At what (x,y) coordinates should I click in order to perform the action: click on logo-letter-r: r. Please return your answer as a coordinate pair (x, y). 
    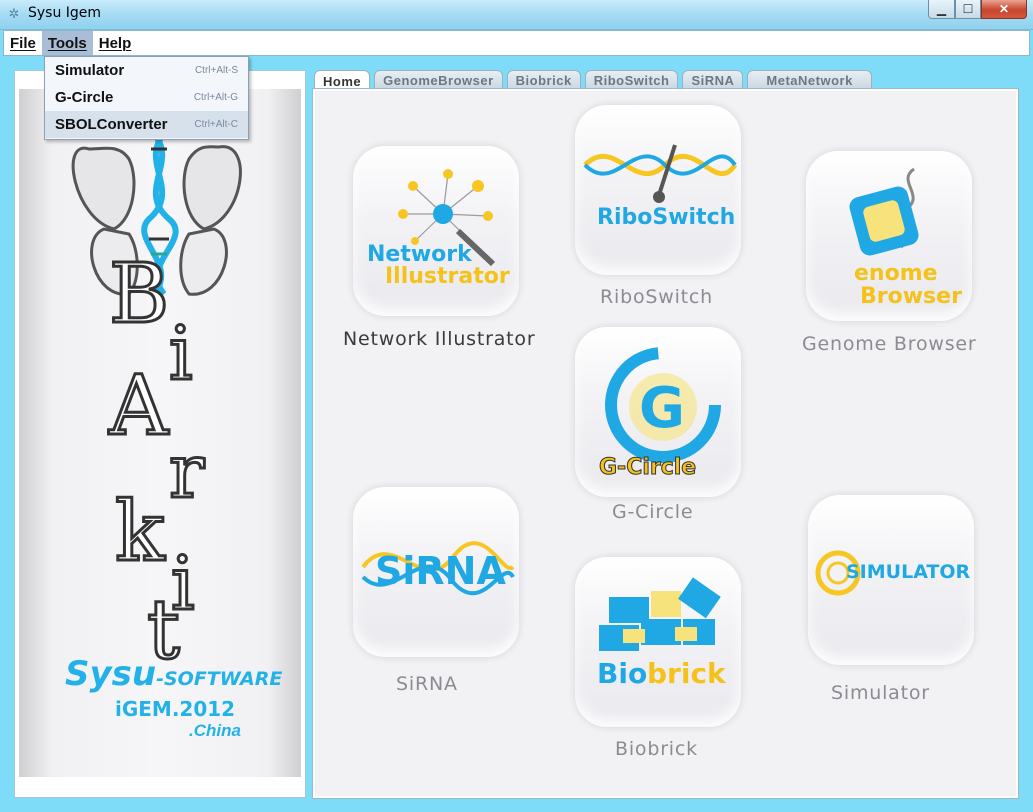
    Looking at the image, I should click on (186, 472).